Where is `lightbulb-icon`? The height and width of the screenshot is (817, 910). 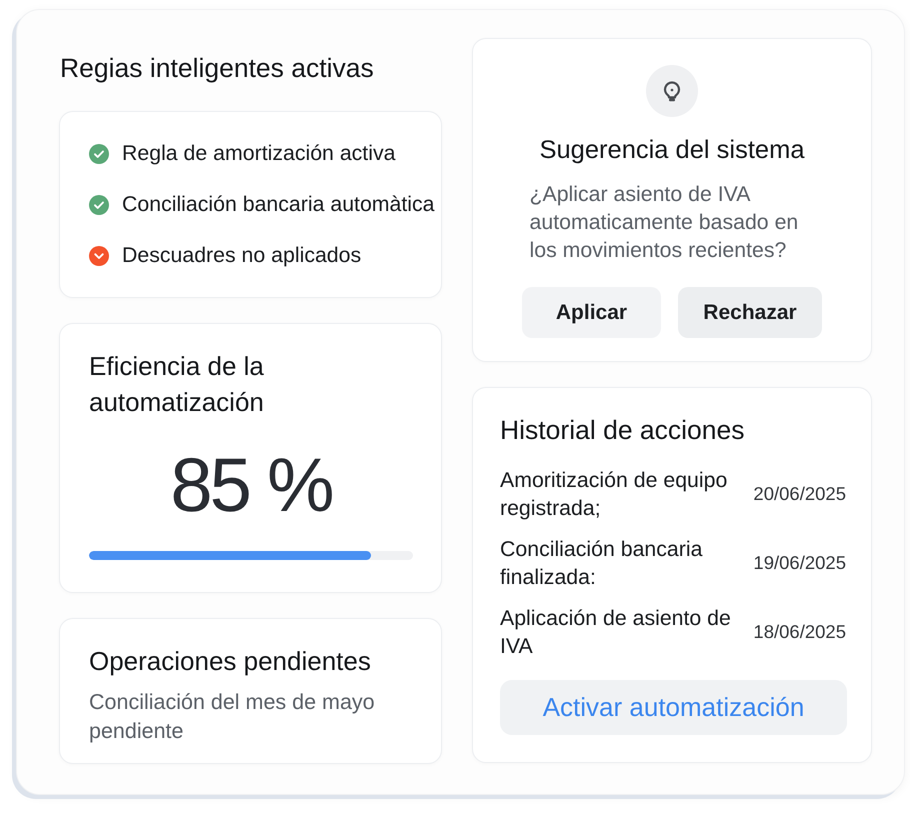 lightbulb-icon is located at coordinates (672, 91).